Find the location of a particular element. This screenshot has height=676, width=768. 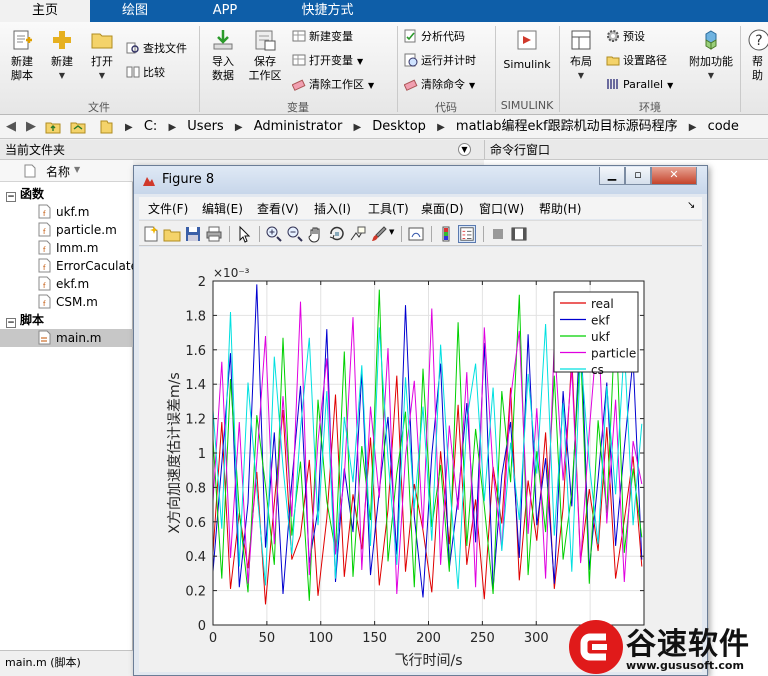

up-folder-icon is located at coordinates (53, 127).